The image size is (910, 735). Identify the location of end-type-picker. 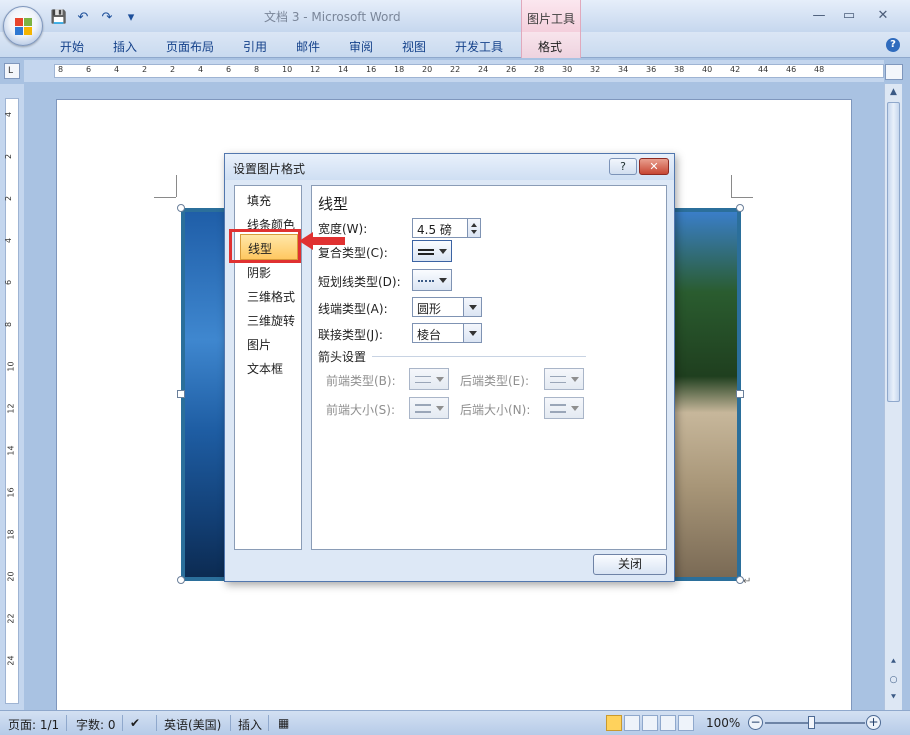
(564, 379).